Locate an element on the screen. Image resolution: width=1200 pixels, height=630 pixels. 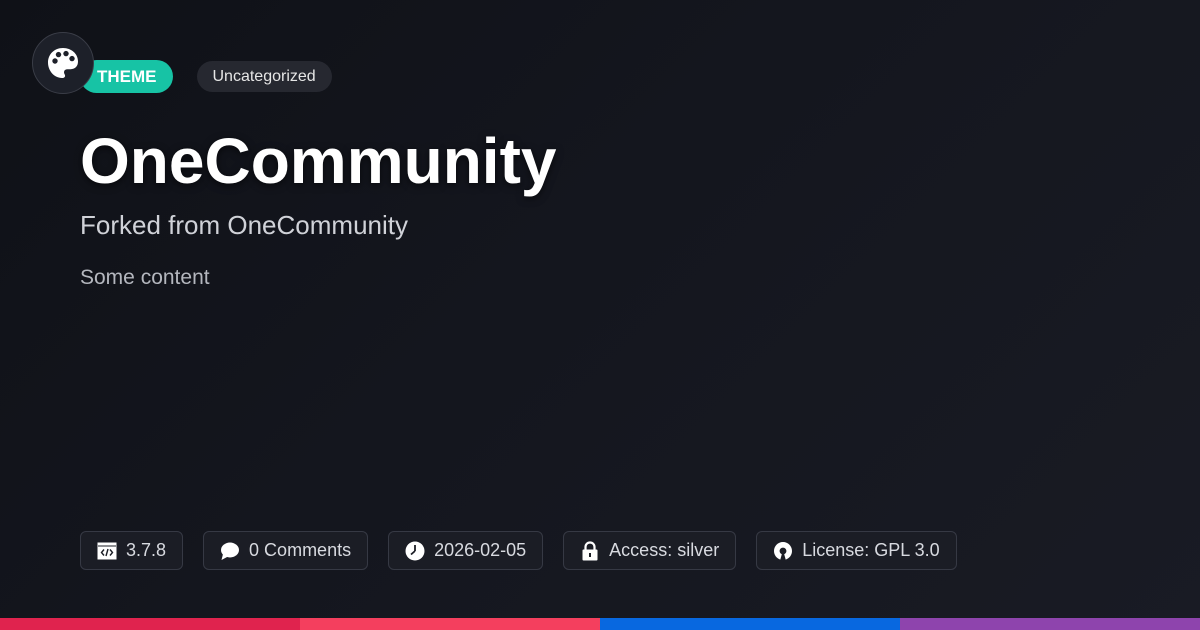
code-icon is located at coordinates (107, 551).